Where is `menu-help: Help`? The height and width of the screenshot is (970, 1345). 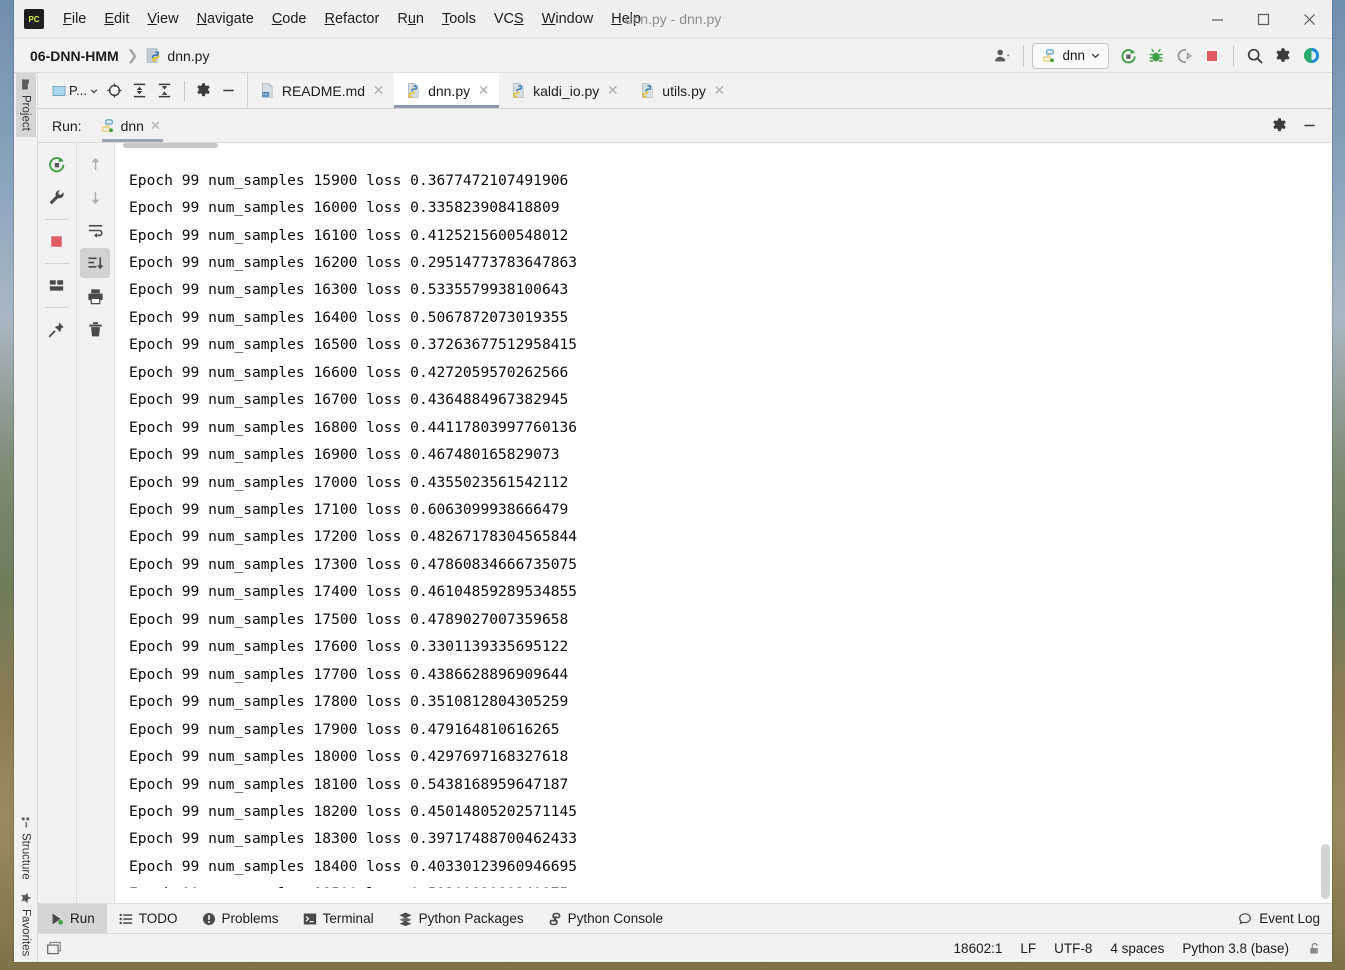 menu-help: Help is located at coordinates (626, 19).